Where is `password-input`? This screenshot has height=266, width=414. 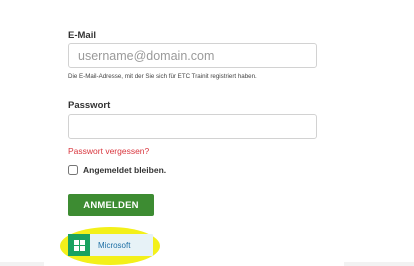
password-input is located at coordinates (192, 126).